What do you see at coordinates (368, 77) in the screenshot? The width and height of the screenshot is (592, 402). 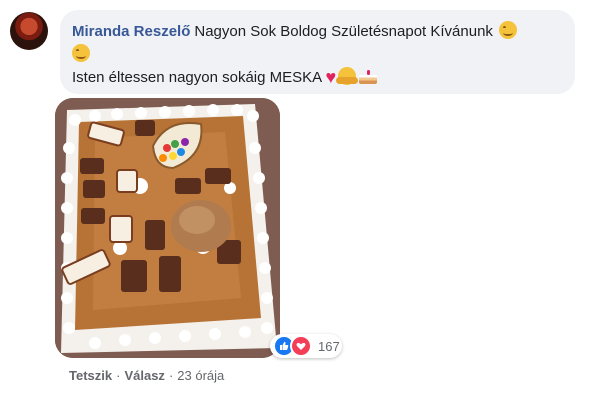 I see `shortcake-icon` at bounding box center [368, 77].